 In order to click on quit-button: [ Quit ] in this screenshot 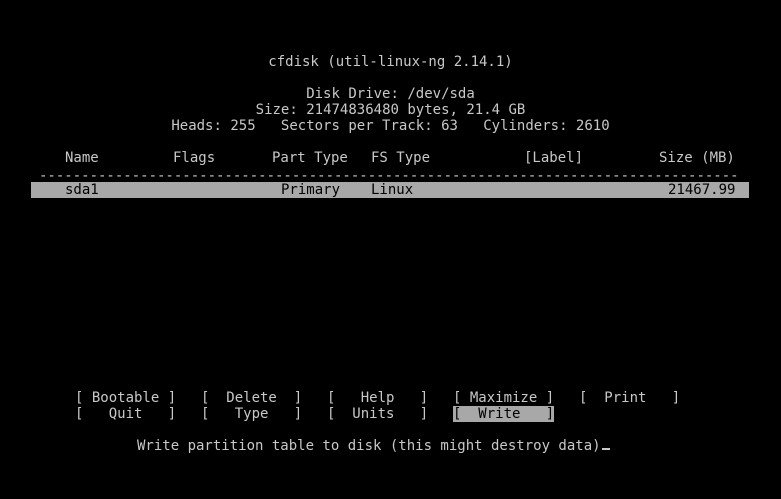, I will do `click(125, 414)`.